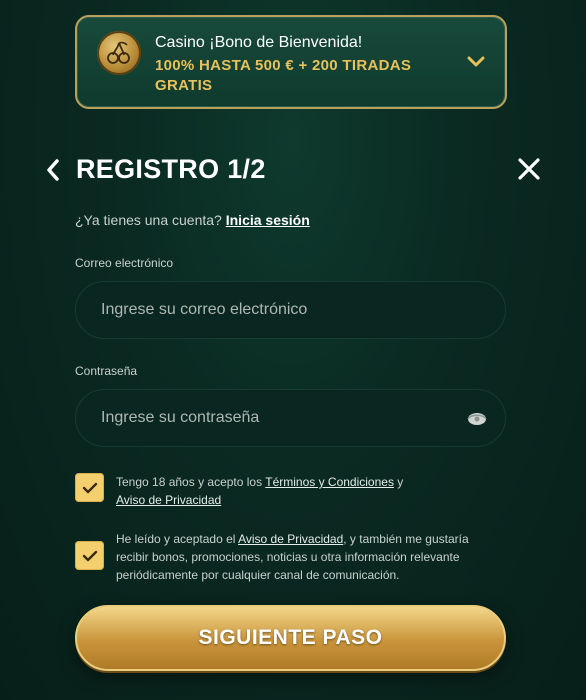  Describe the element at coordinates (53, 170) in the screenshot. I see `chevron-left-icon` at that location.